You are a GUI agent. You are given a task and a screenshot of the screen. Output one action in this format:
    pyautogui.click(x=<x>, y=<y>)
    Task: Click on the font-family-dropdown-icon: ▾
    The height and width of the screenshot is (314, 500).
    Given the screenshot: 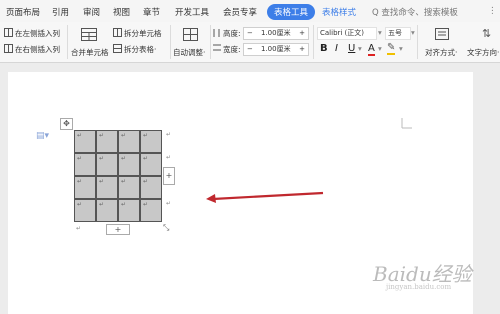 What is the action you would take?
    pyautogui.click(x=380, y=32)
    